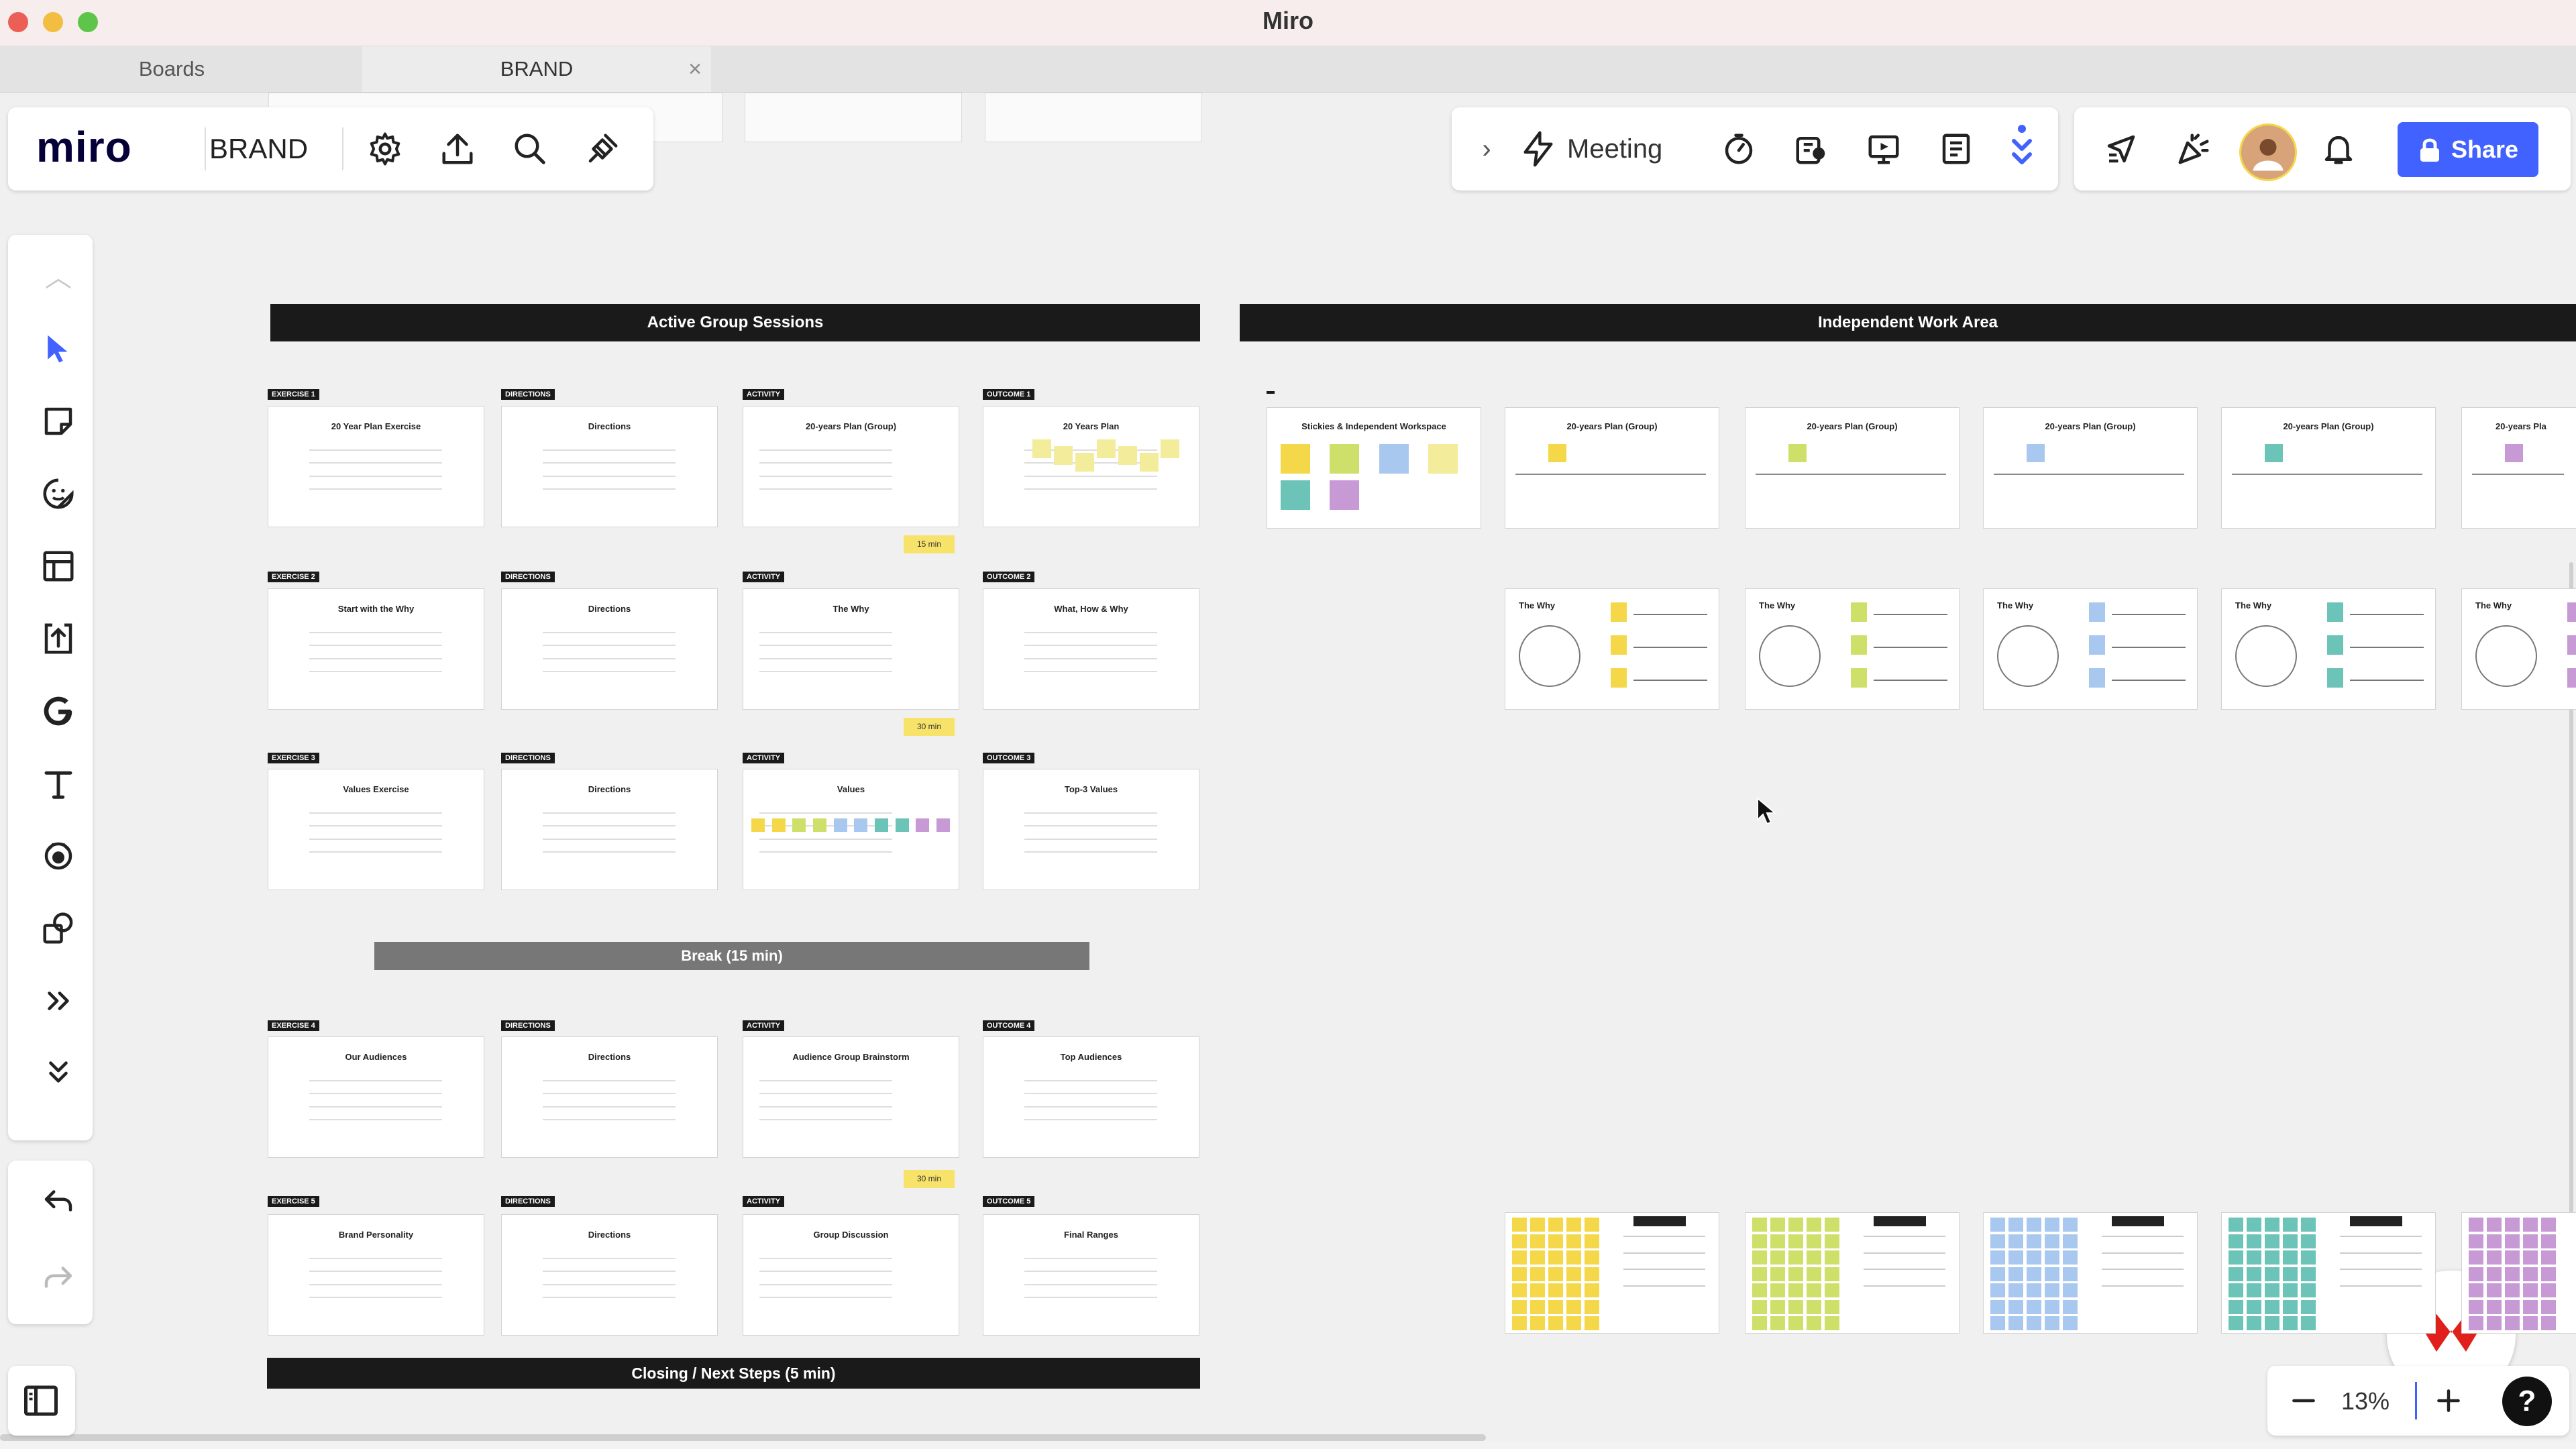 The height and width of the screenshot is (1449, 2576). What do you see at coordinates (58, 1277) in the screenshot?
I see `redo-button` at bounding box center [58, 1277].